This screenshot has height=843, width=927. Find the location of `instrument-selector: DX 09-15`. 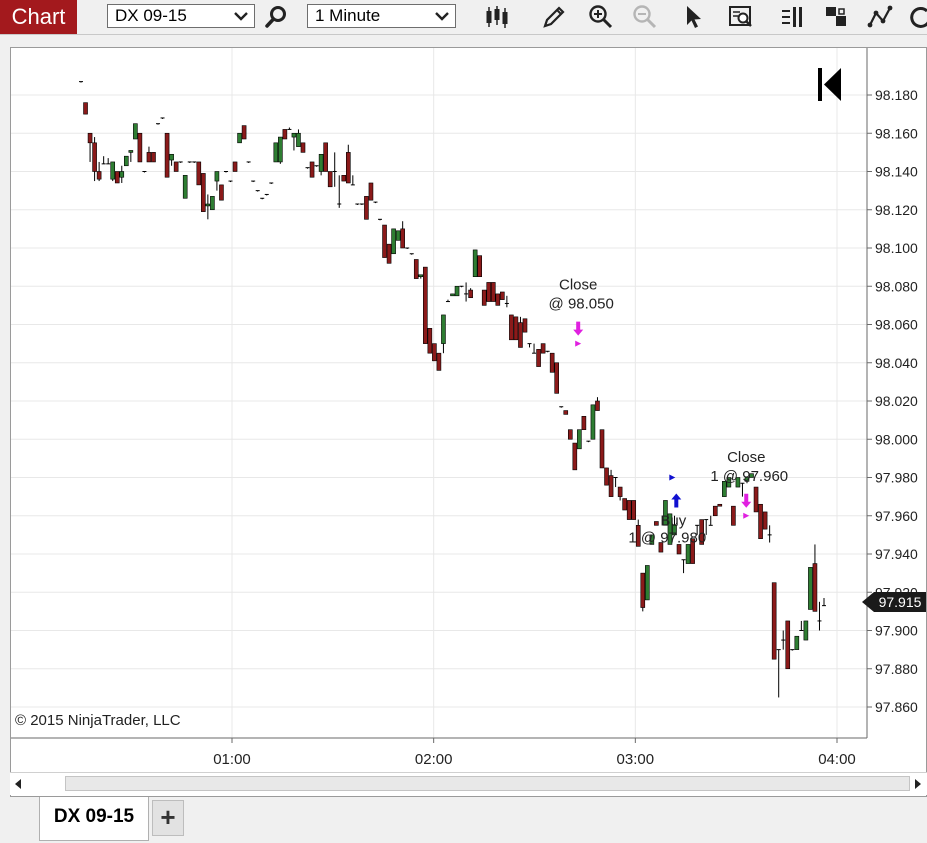

instrument-selector: DX 09-15 is located at coordinates (181, 16).